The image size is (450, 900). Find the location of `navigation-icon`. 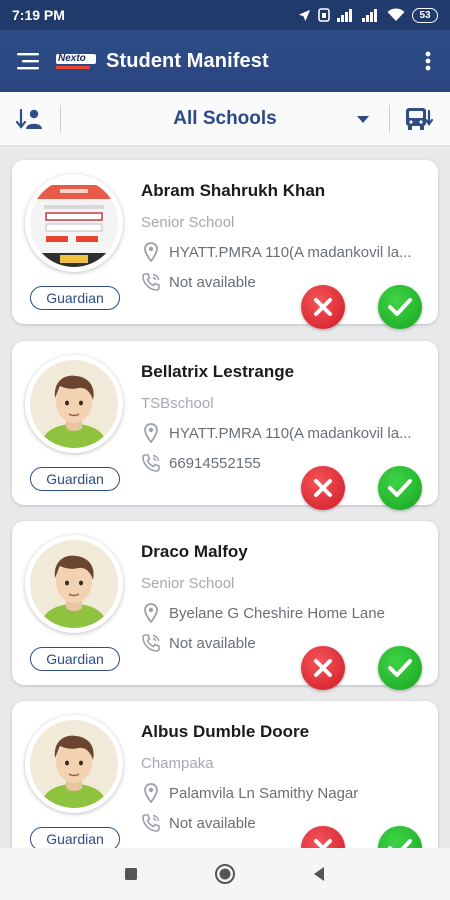

navigation-icon is located at coordinates (304, 15).